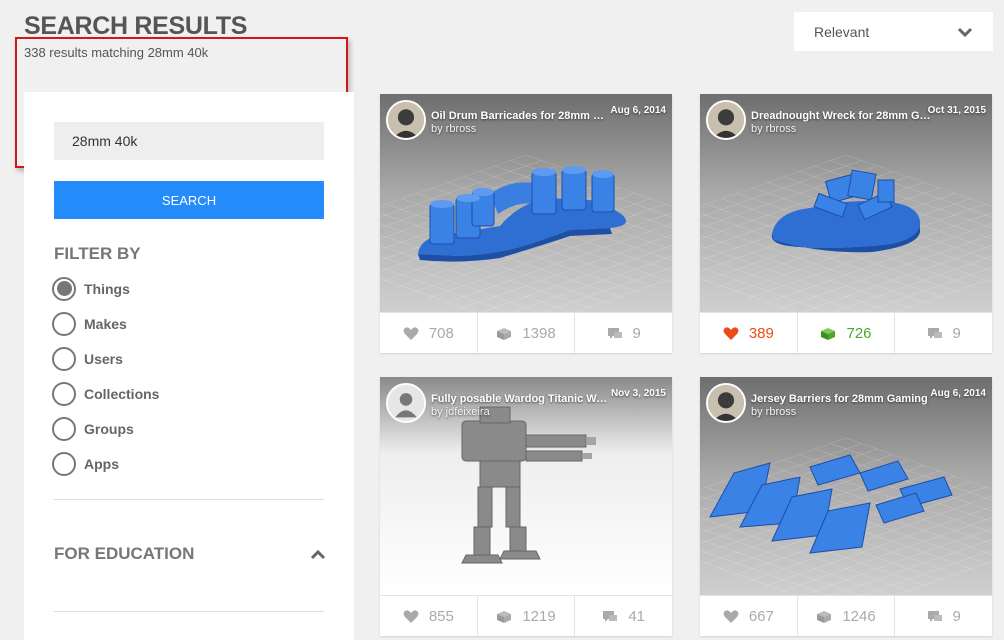  What do you see at coordinates (521, 116) in the screenshot?
I see `thing-title: Oil Drum Barricades for 28mm Gaming` at bounding box center [521, 116].